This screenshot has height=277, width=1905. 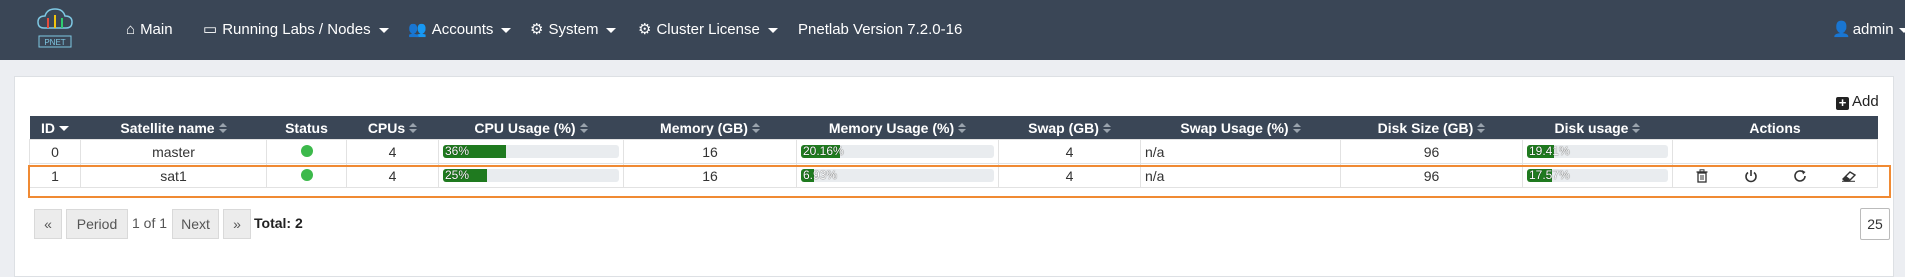 I want to click on header-label: CPUs, so click(x=386, y=127).